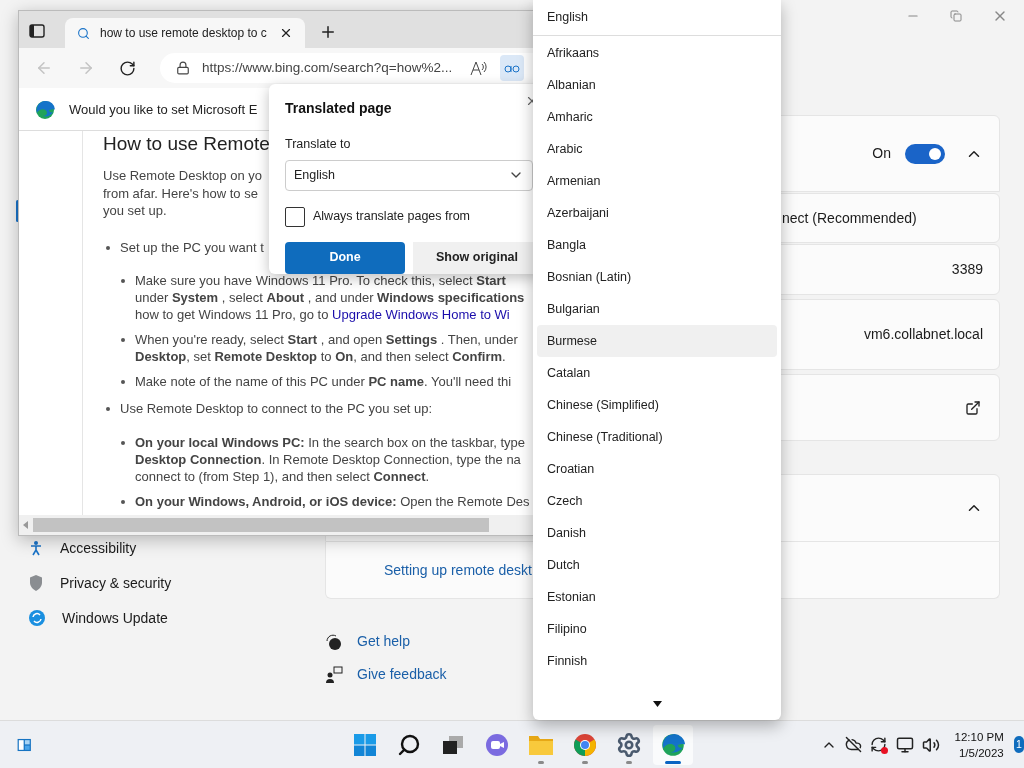 The image size is (1024, 768). What do you see at coordinates (391, 217) in the screenshot?
I see `checkbox-label: Always translate pages from` at bounding box center [391, 217].